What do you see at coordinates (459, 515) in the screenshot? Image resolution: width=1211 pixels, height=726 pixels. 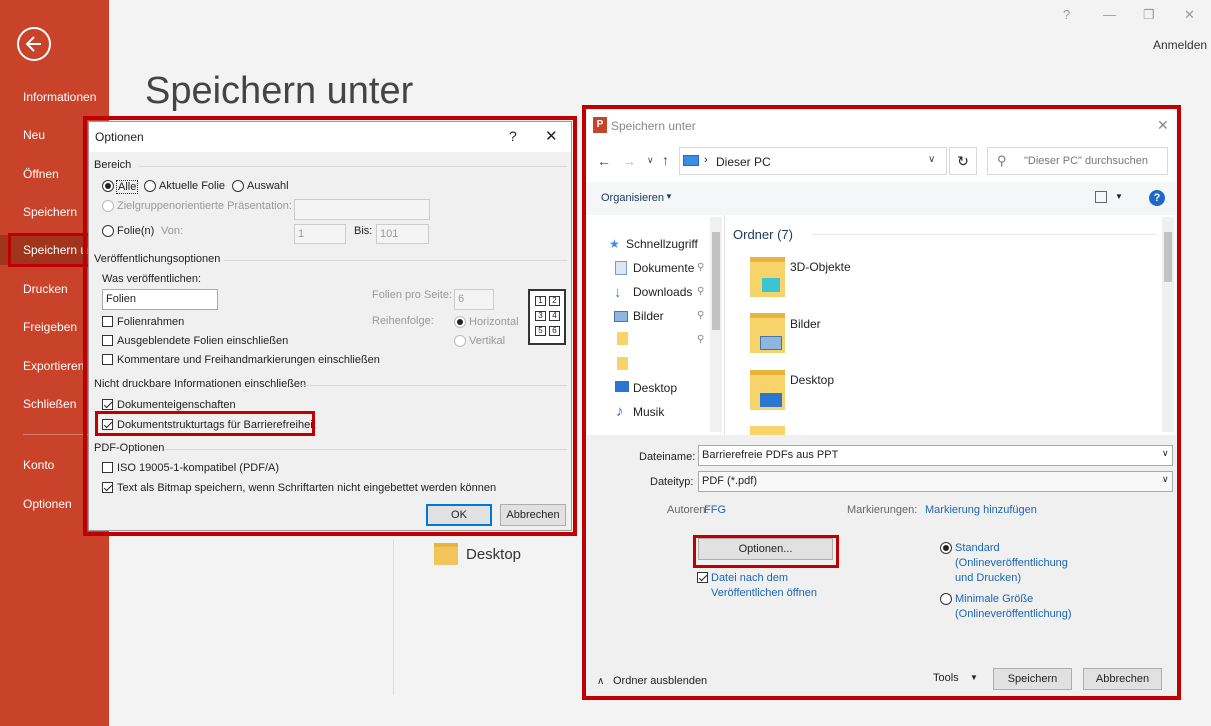 I see `ok-button: OK` at bounding box center [459, 515].